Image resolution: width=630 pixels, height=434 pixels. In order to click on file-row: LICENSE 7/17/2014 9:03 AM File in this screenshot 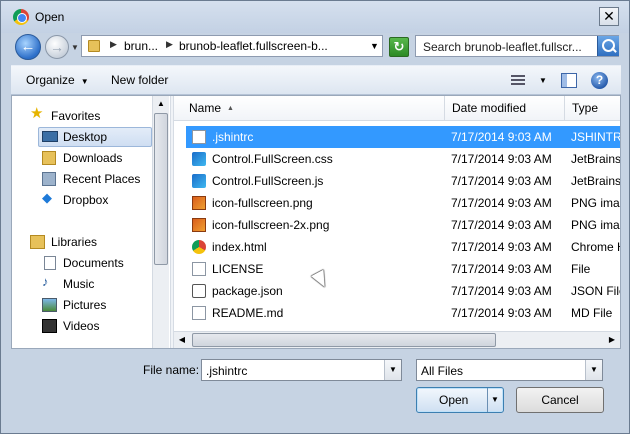, I will do `click(403, 269)`.